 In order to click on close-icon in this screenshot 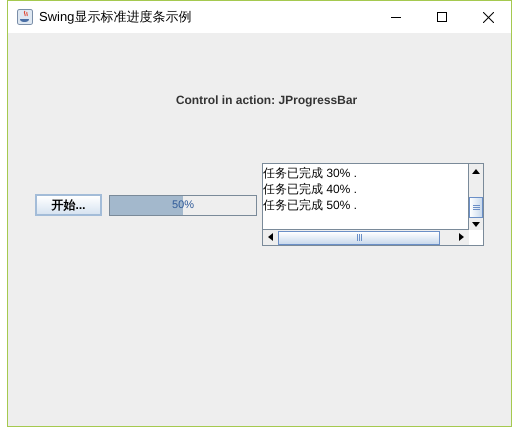, I will do `click(488, 17)`.